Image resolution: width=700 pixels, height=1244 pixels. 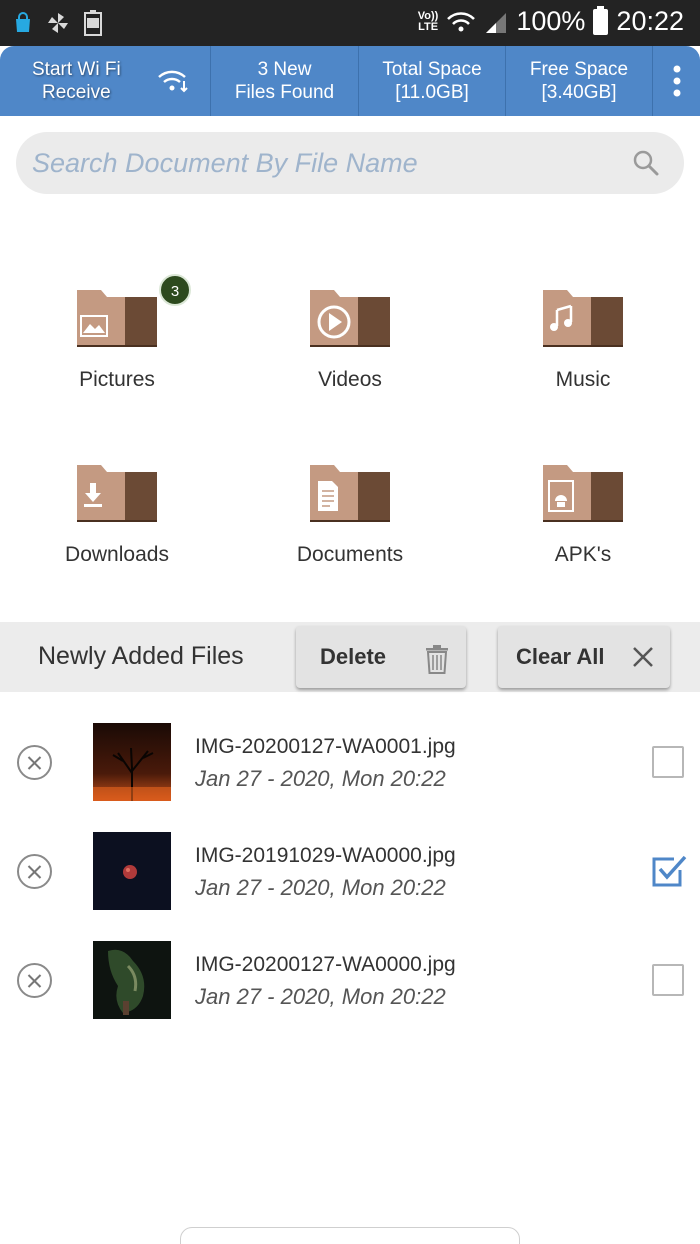 I want to click on free-space-label: Free Space, so click(x=579, y=69).